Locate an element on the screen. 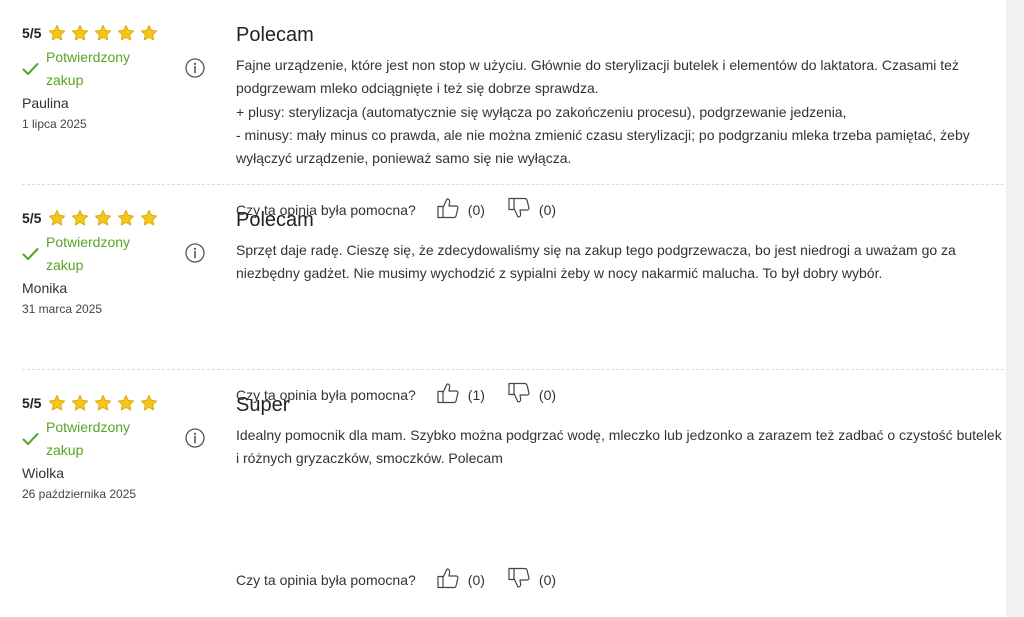  downvote-count: (0) is located at coordinates (547, 579).